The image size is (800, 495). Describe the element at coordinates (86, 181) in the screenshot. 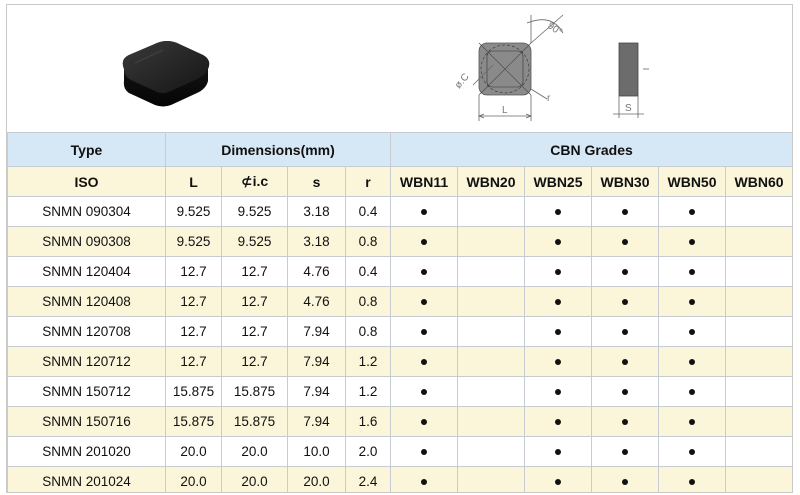

I see `column-header-iso: ISO` at that location.